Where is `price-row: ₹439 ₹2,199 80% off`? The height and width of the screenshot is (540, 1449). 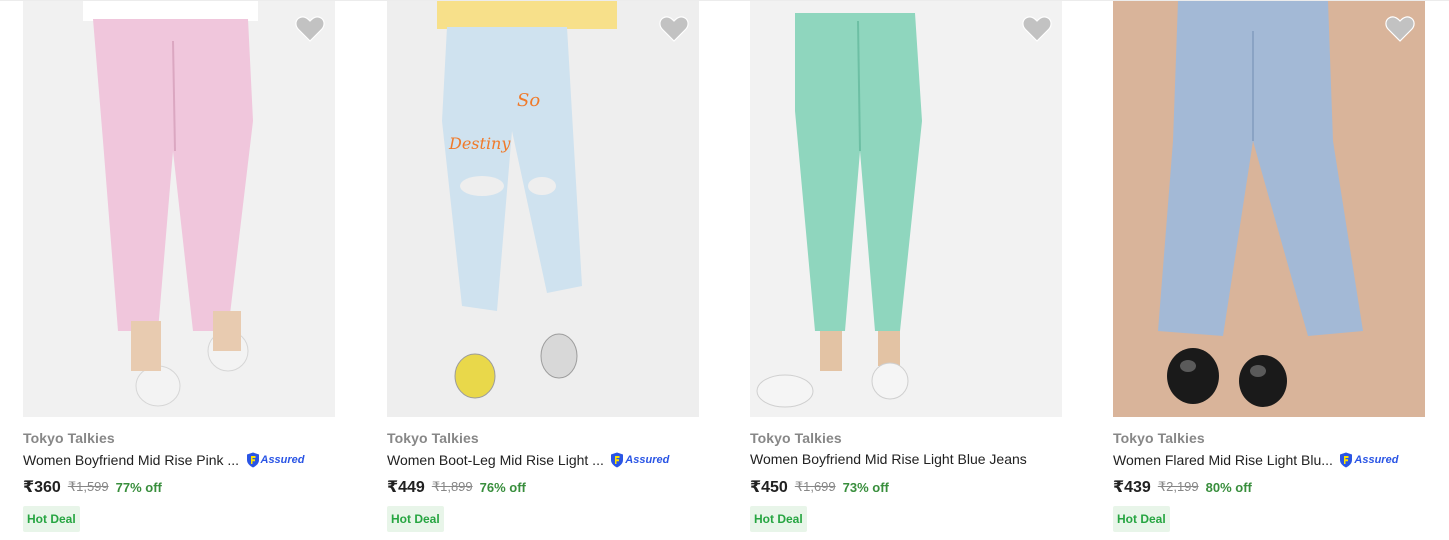
price-row: ₹439 ₹2,199 80% off is located at coordinates (1182, 488).